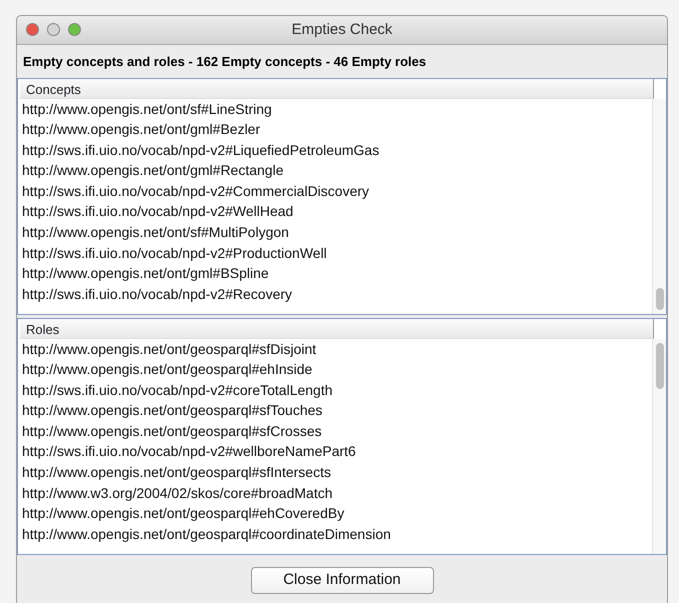  What do you see at coordinates (53, 29) in the screenshot?
I see `minimize-icon` at bounding box center [53, 29].